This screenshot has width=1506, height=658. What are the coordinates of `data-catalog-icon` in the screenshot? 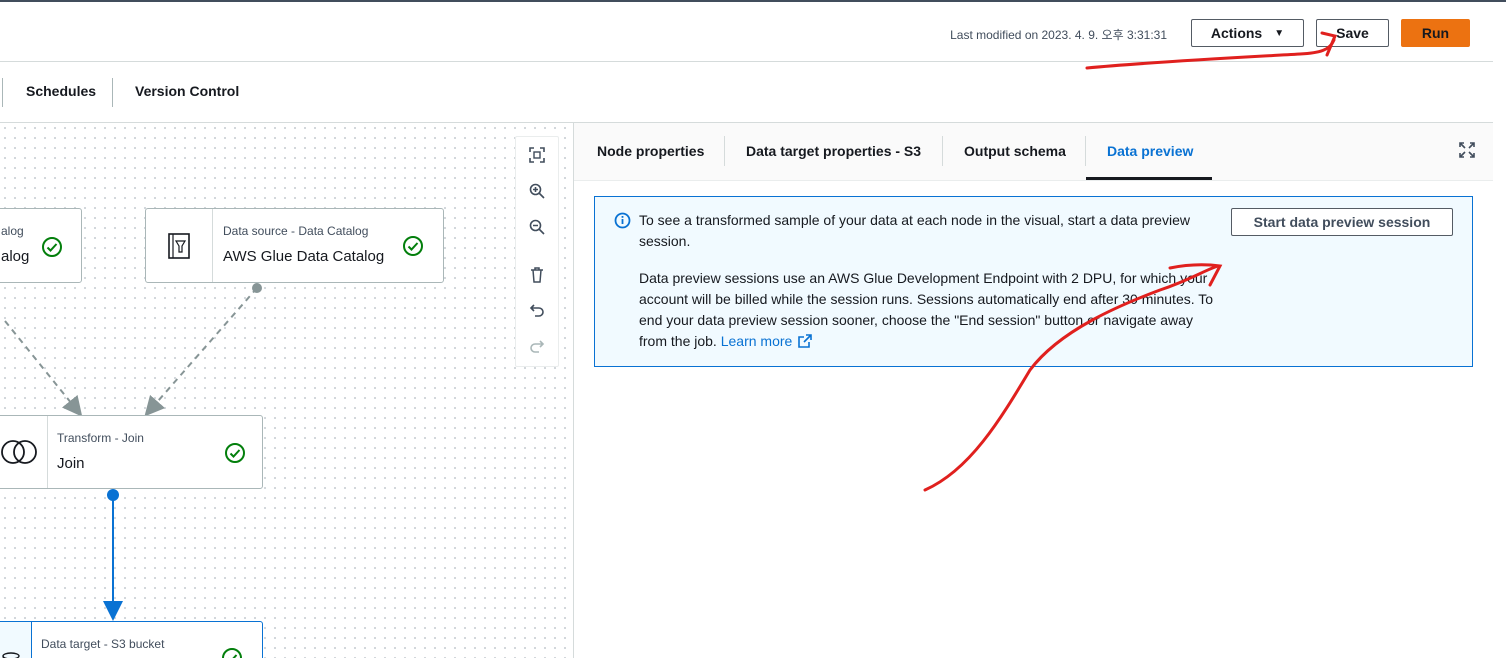 It's located at (179, 245).